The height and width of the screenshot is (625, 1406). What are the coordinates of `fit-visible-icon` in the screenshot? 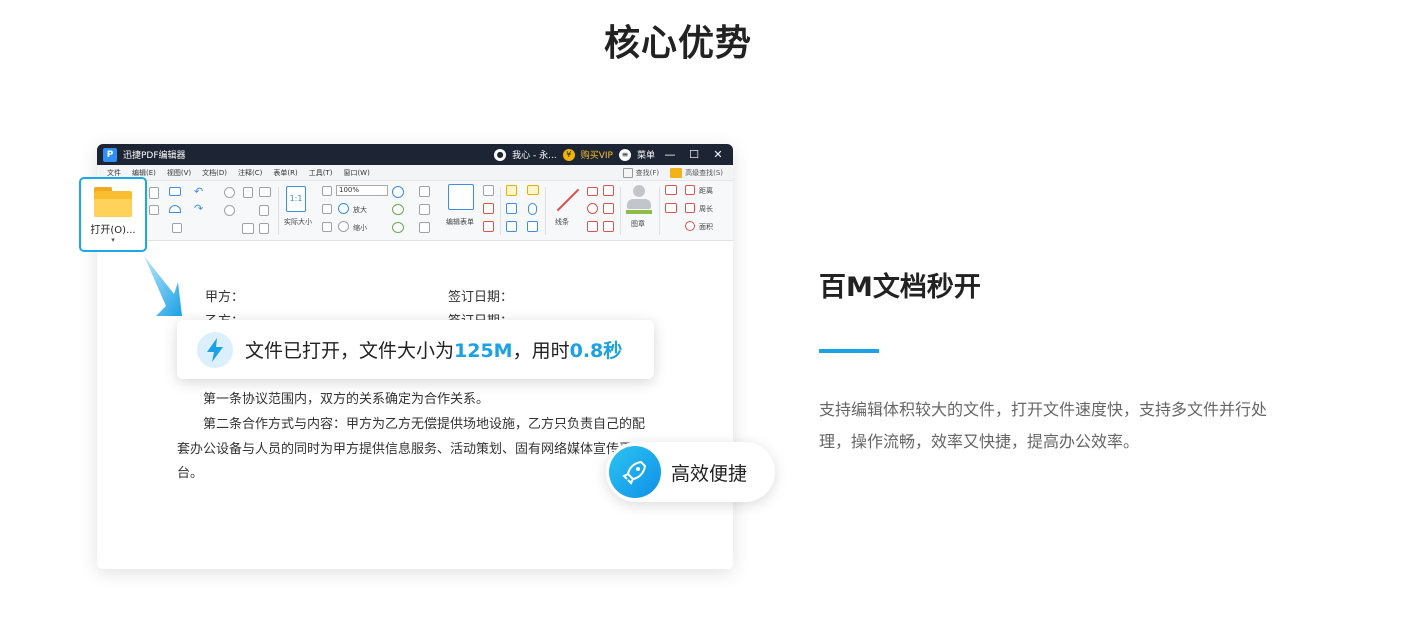 It's located at (327, 227).